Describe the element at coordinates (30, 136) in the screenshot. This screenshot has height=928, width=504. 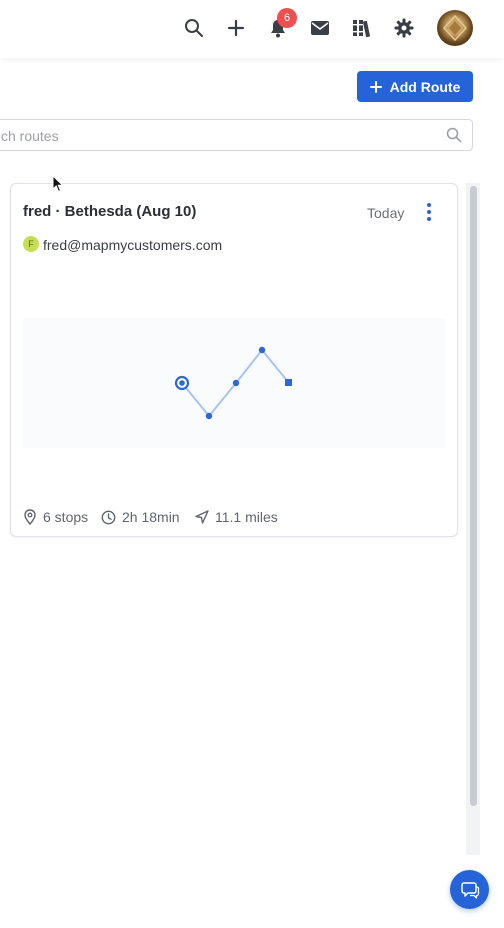
I see `search-placeholder: ch routes` at that location.